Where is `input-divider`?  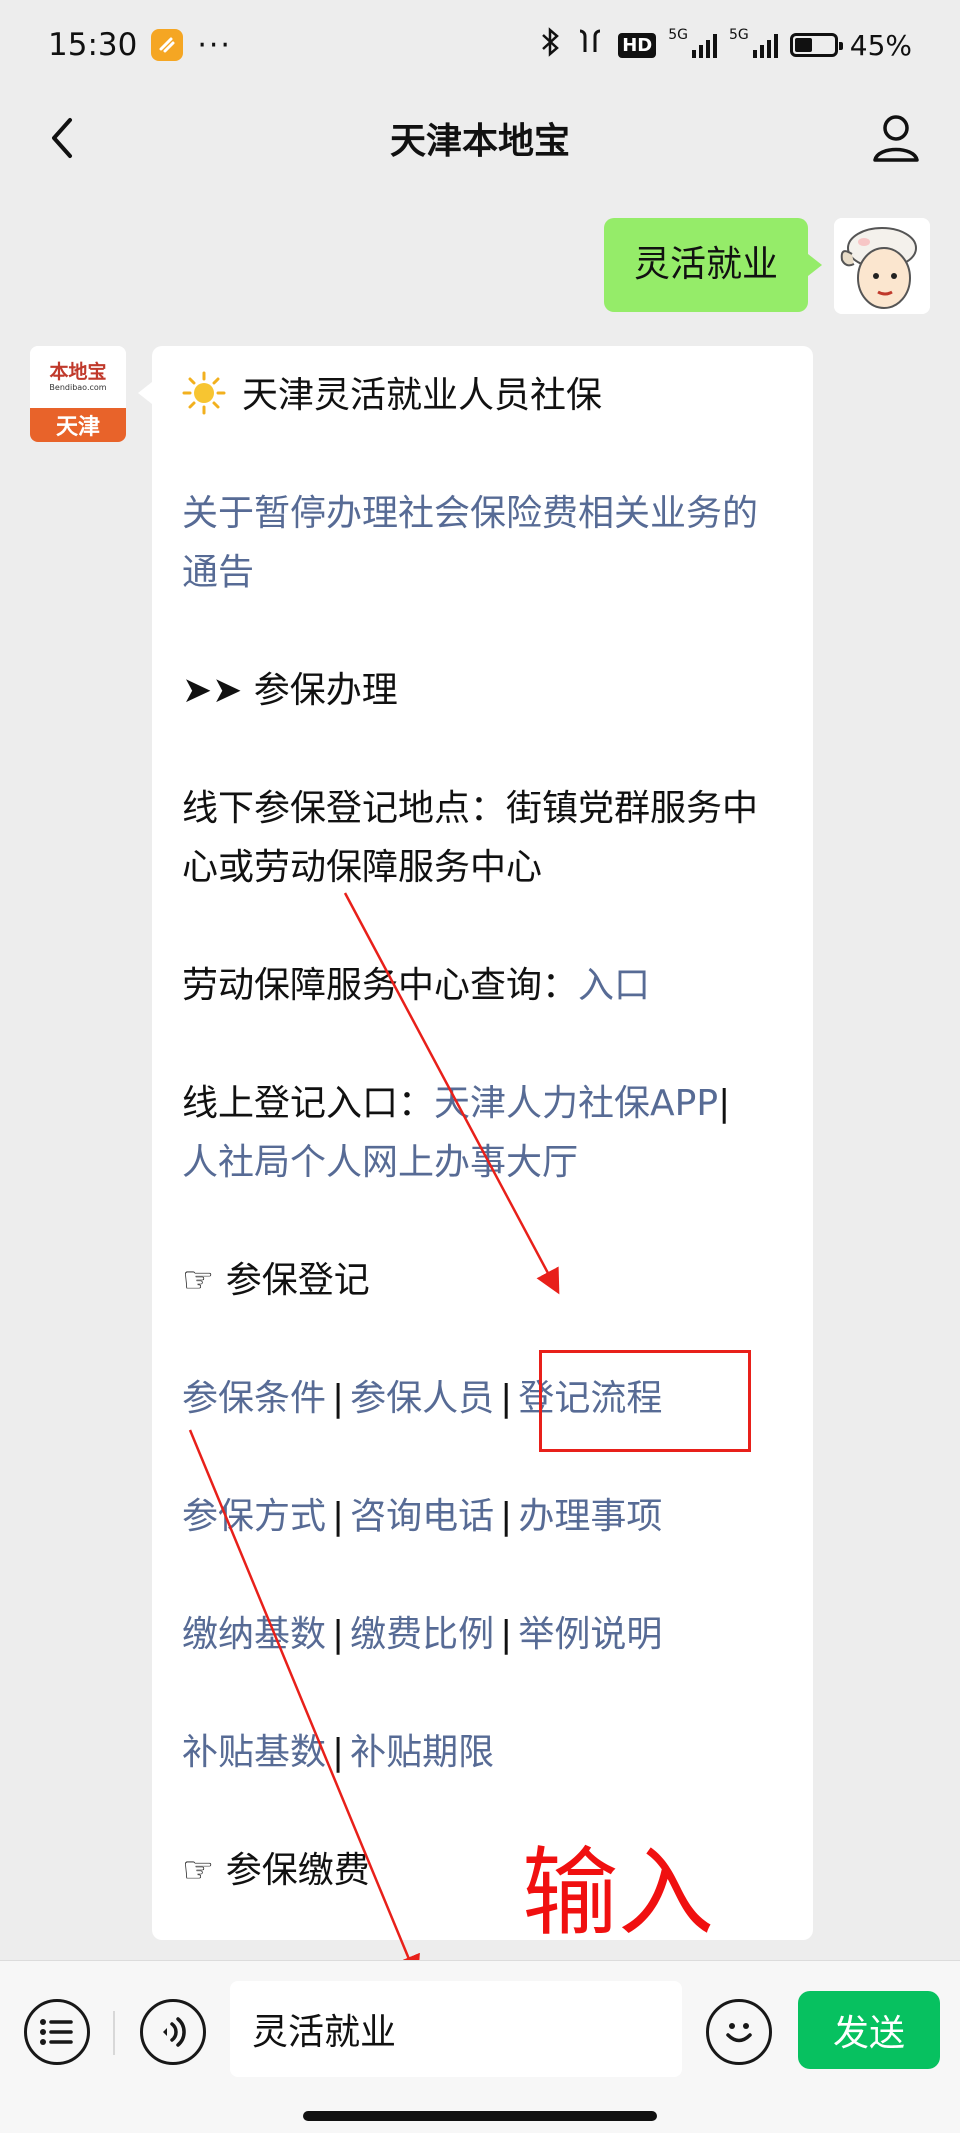 input-divider is located at coordinates (114, 2033).